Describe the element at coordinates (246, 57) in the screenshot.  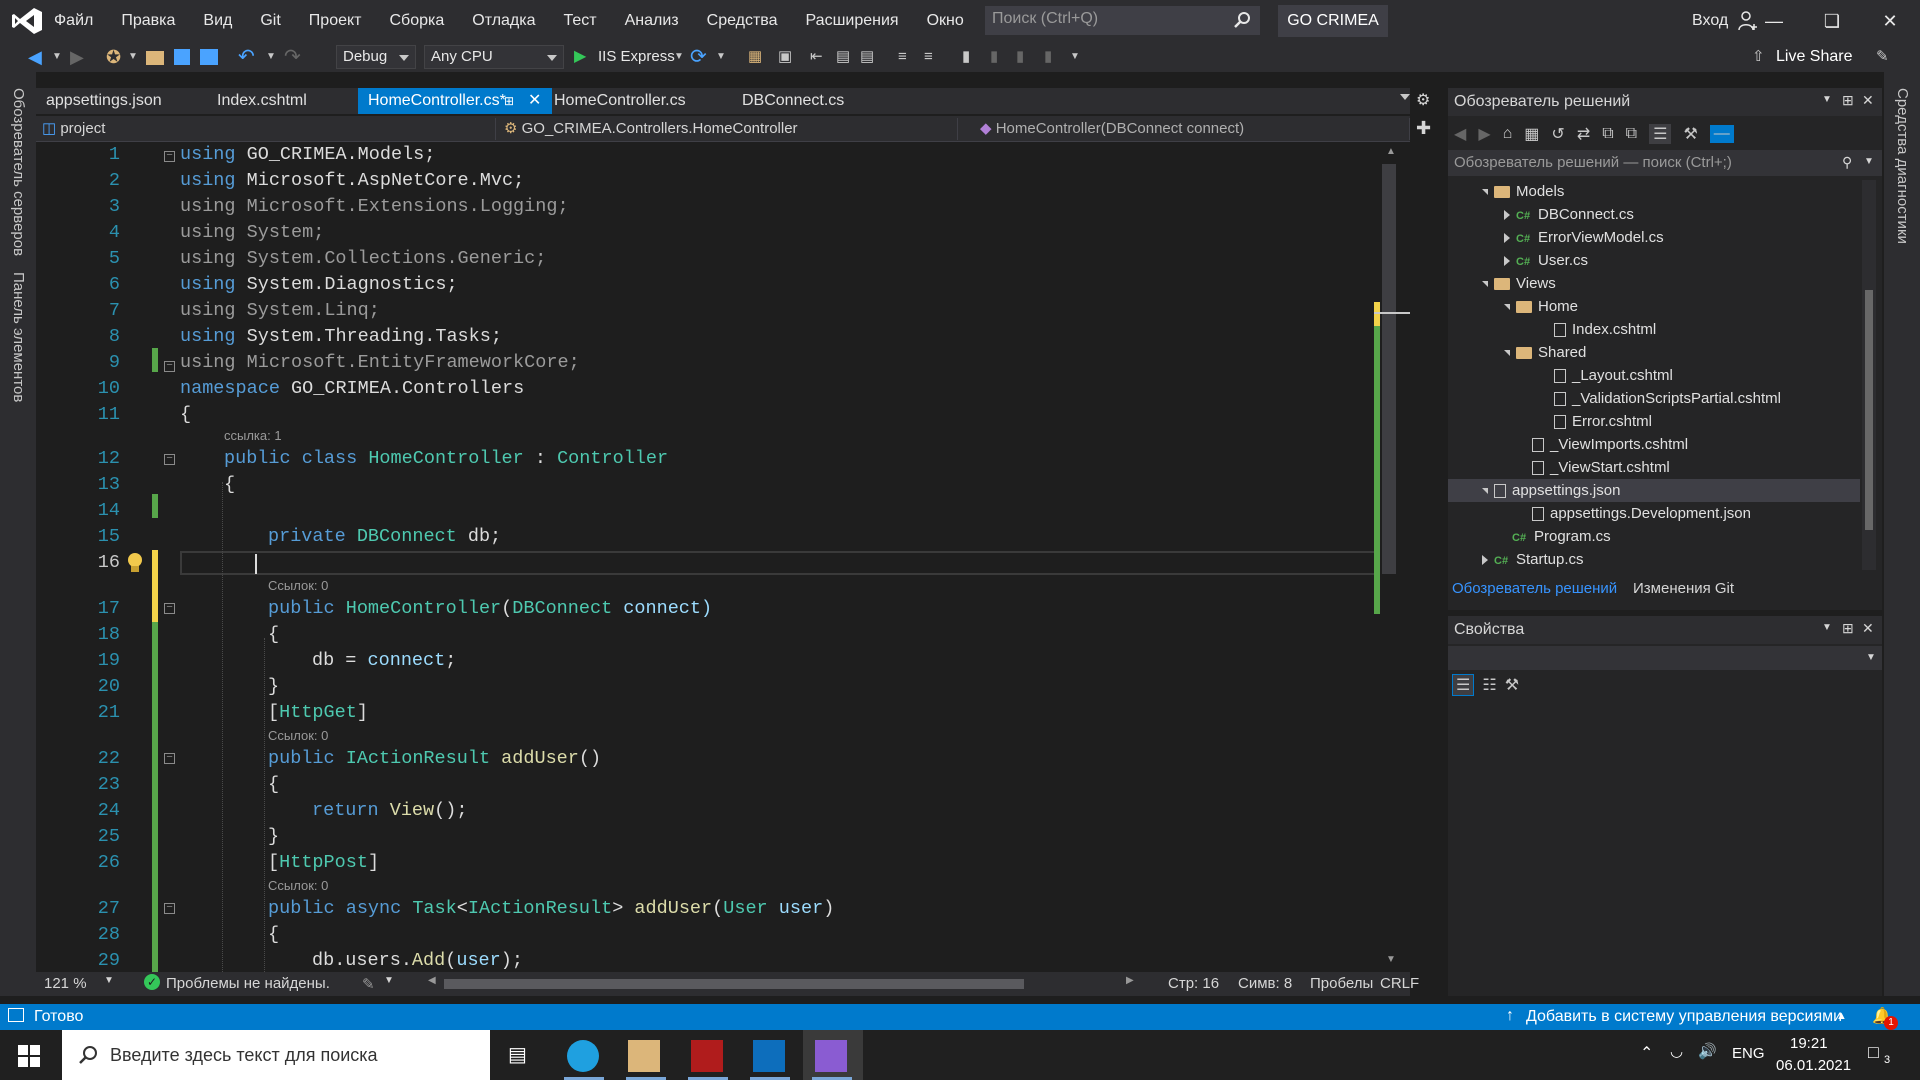
I see `undo-icon: ↶` at that location.